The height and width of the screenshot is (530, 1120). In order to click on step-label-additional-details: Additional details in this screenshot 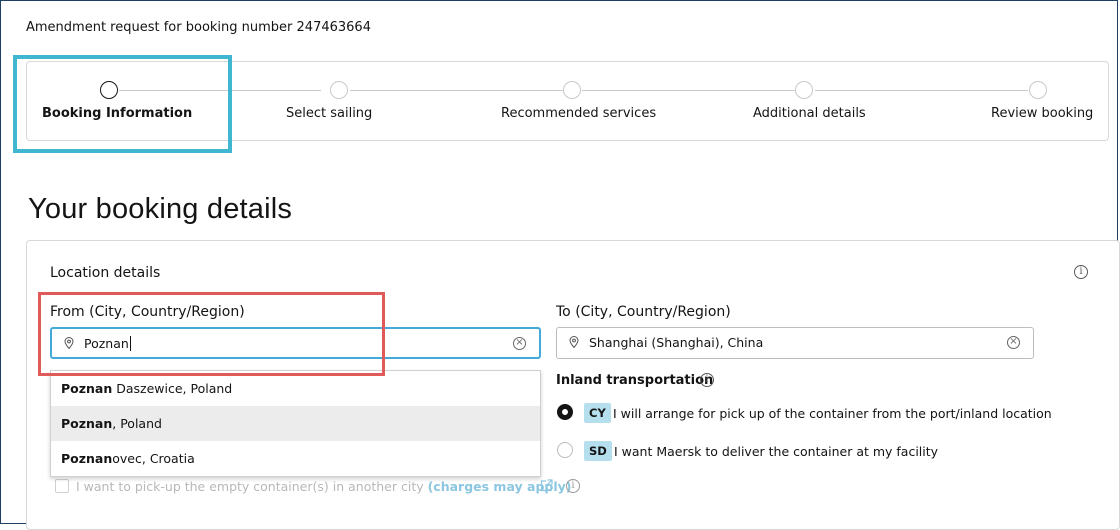, I will do `click(809, 113)`.